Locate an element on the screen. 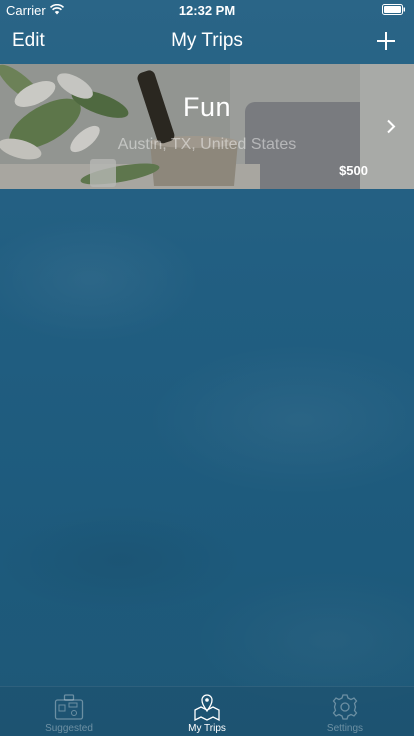 The image size is (414, 736). tab-bar: Suggested My Trips Settings is located at coordinates (207, 711).